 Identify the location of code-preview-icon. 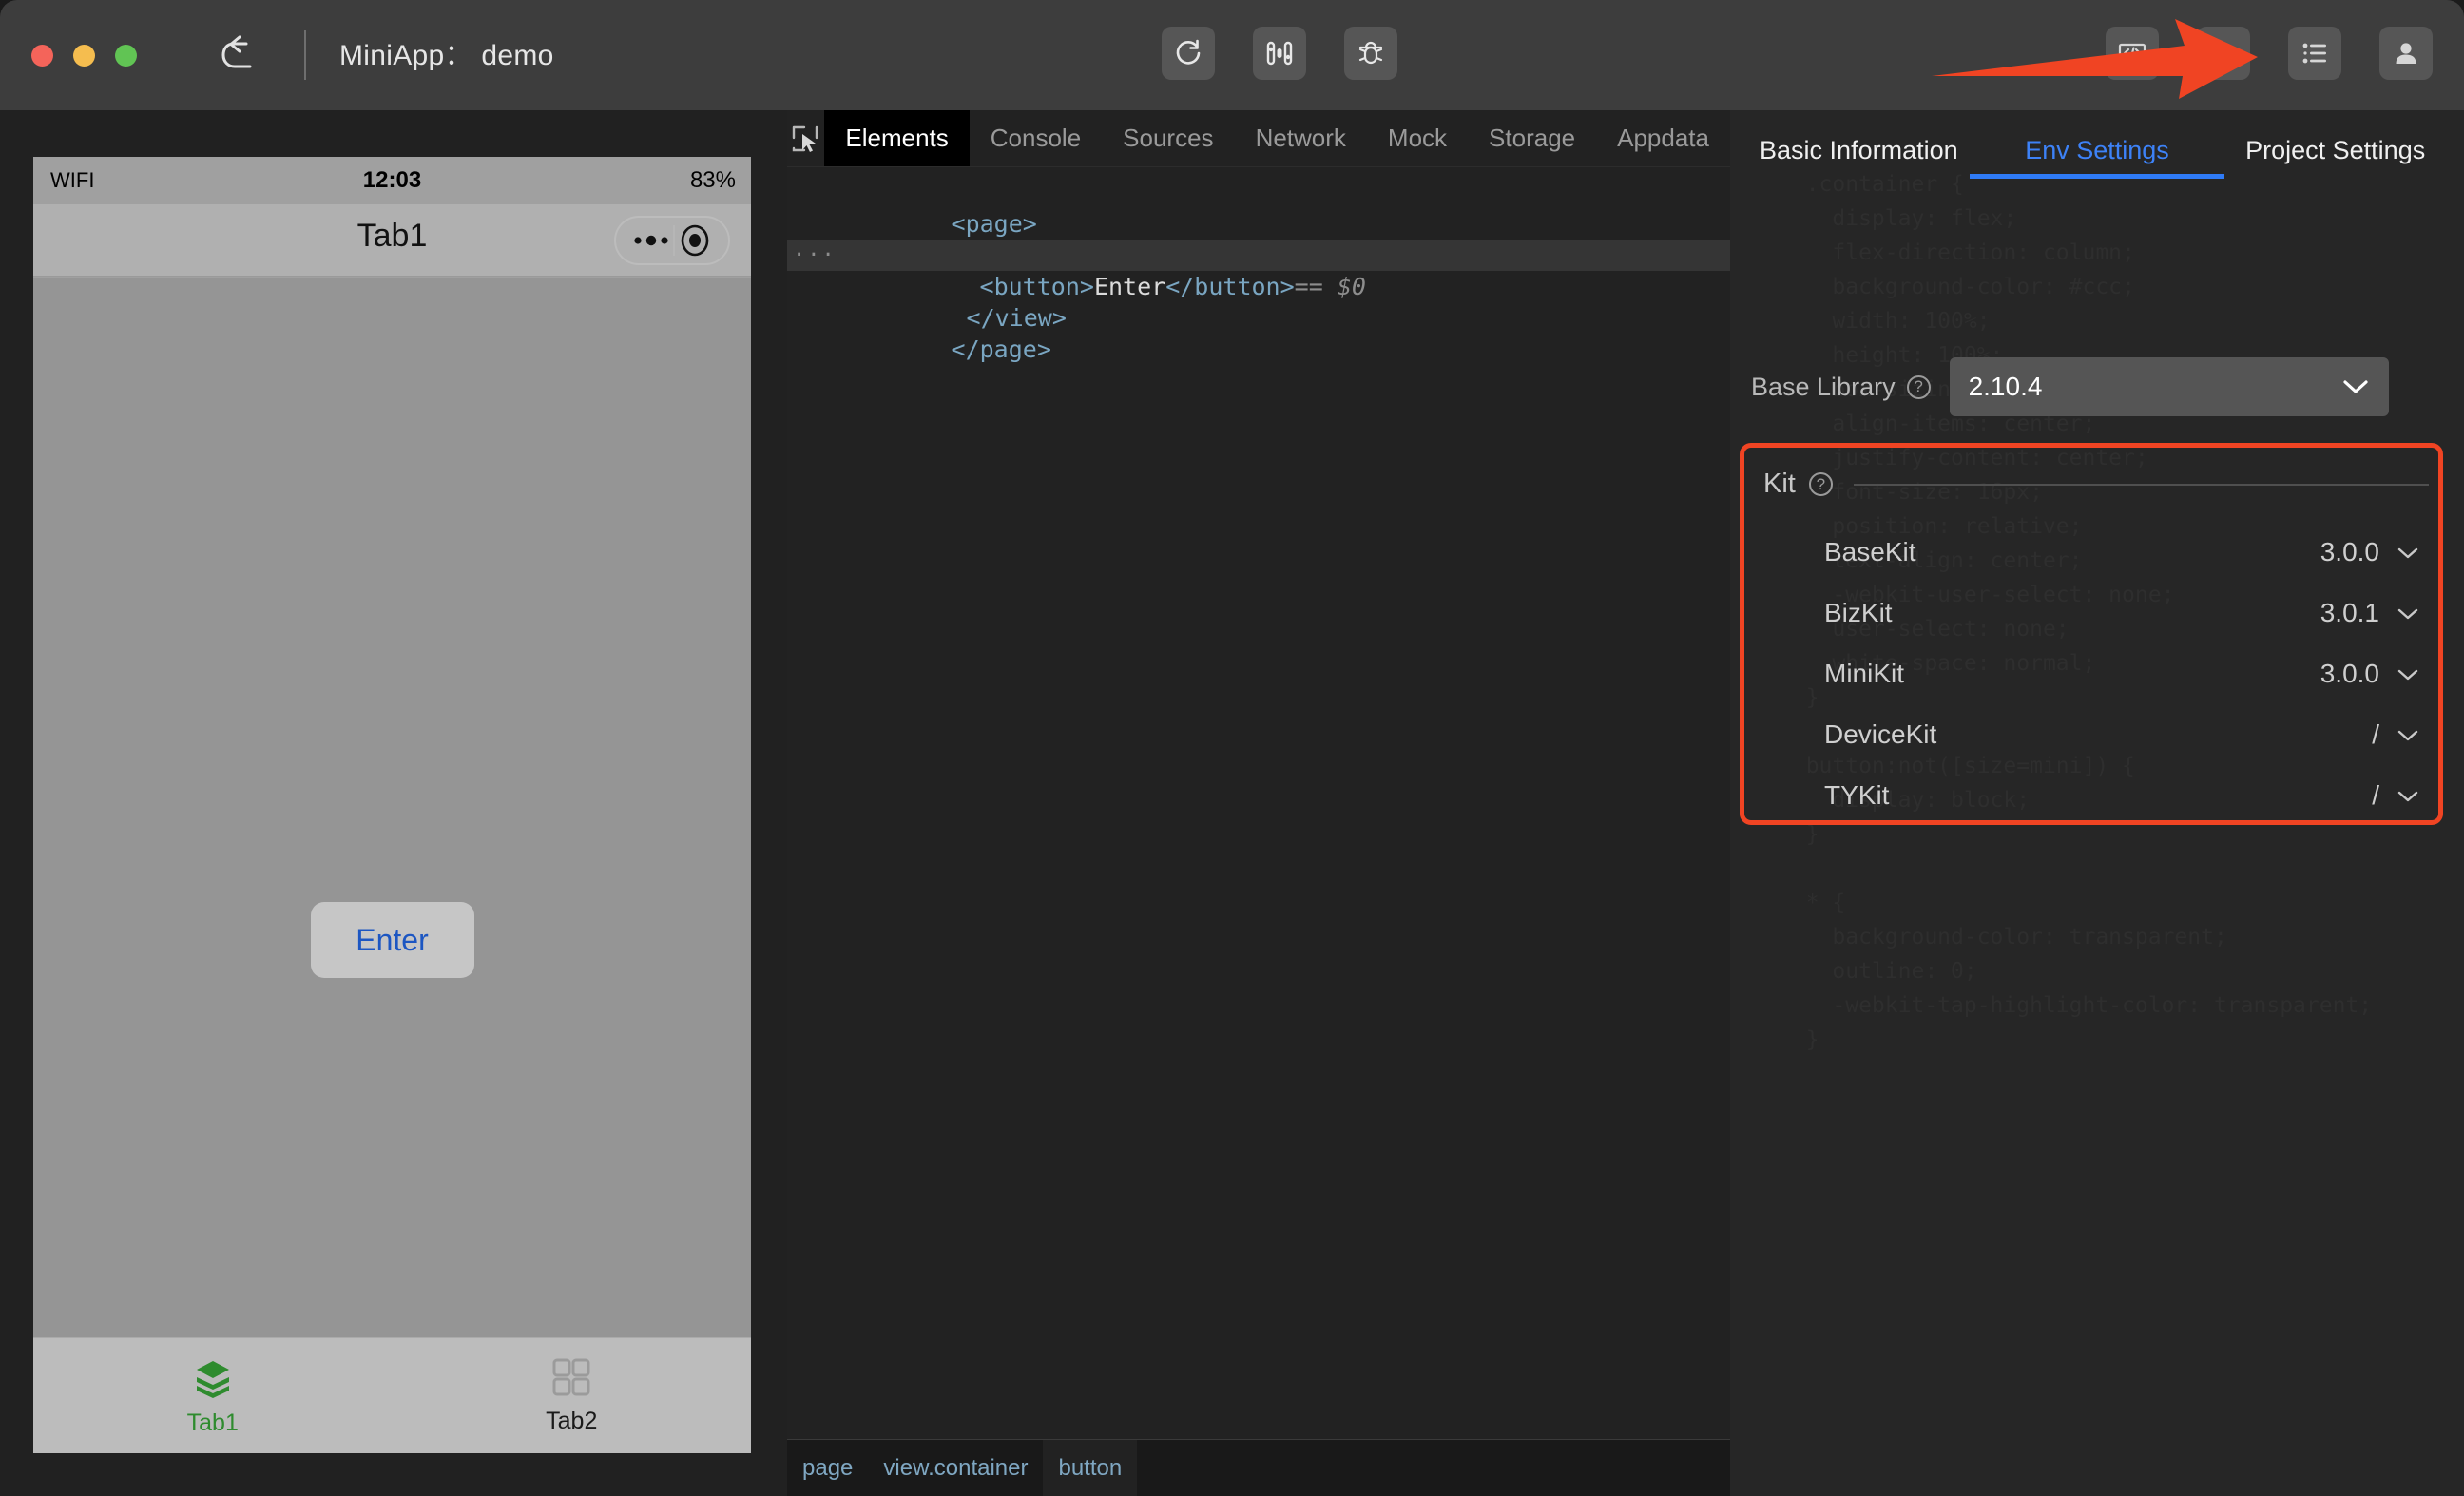
(2132, 53).